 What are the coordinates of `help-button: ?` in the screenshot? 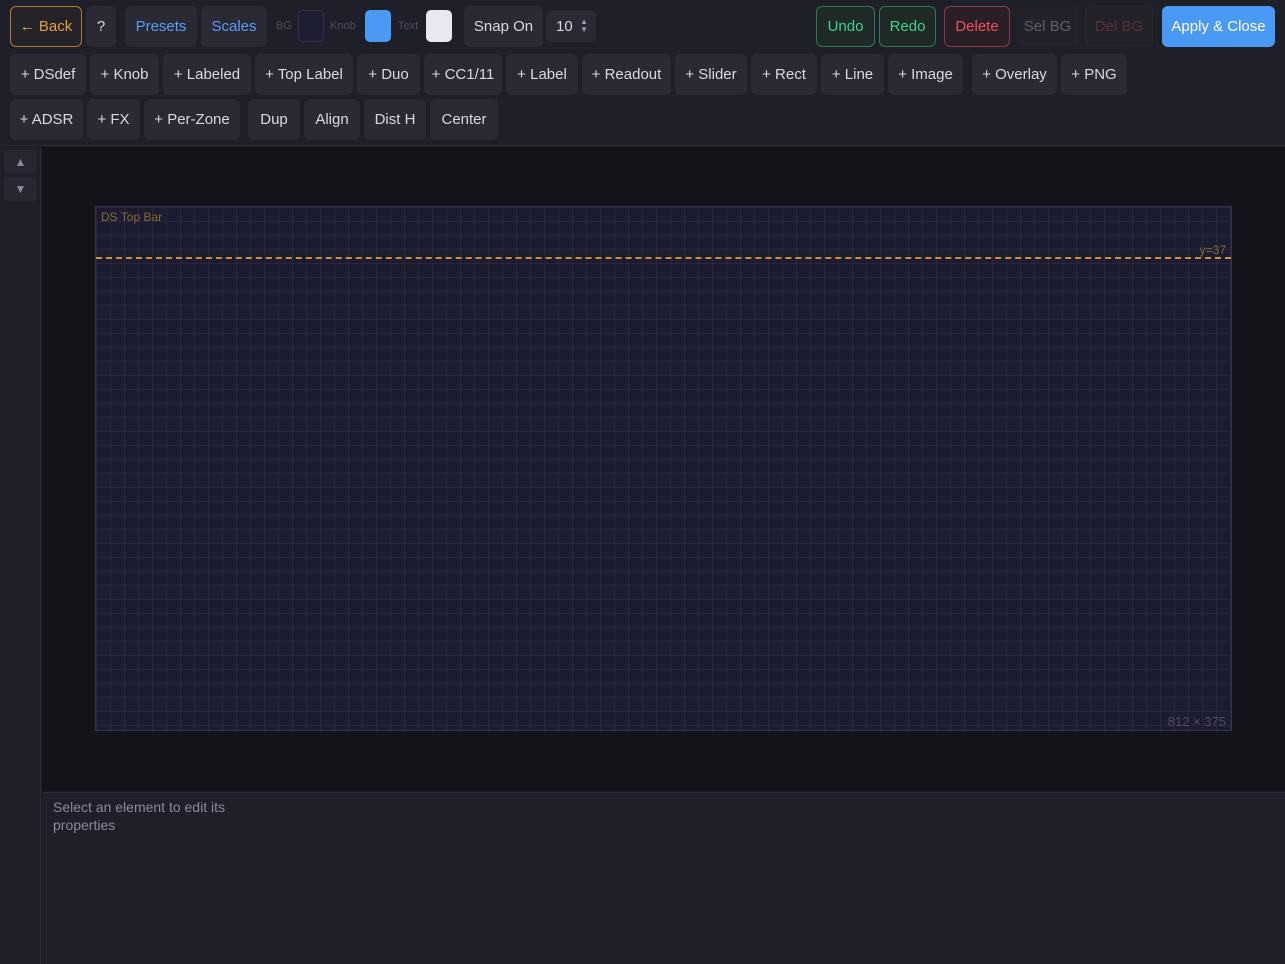 It's located at (101, 26).